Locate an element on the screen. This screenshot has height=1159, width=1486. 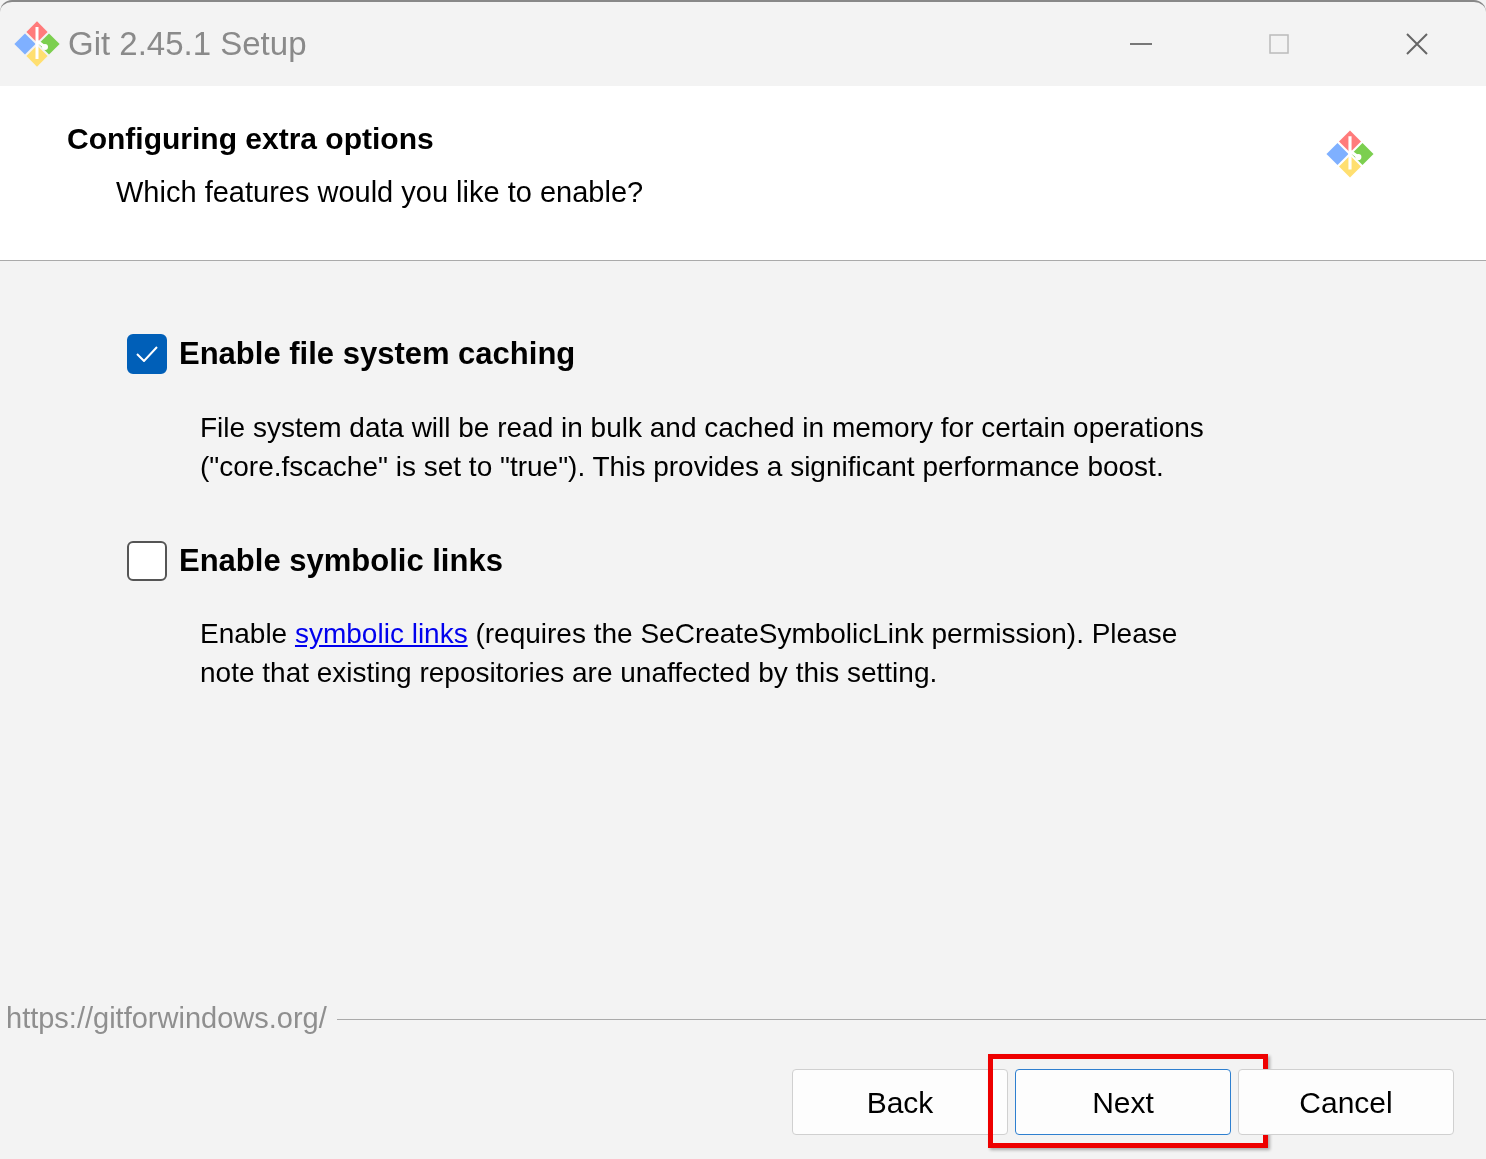
link: symbolic links is located at coordinates (381, 633).